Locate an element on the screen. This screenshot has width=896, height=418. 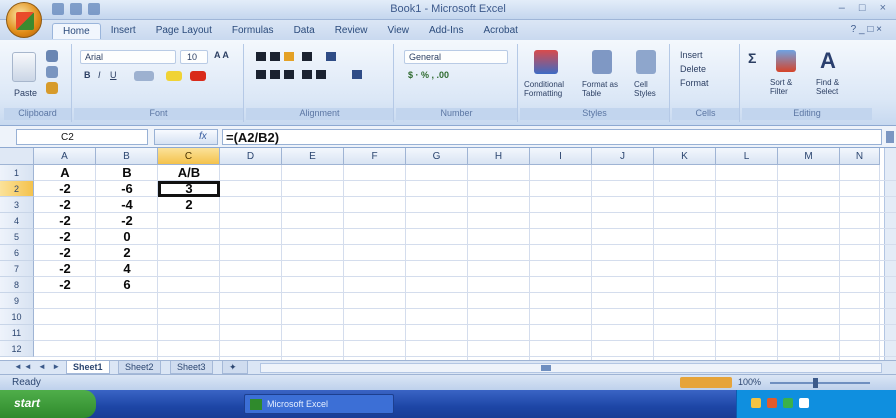
column-header-f: F is located at coordinates (375, 156).